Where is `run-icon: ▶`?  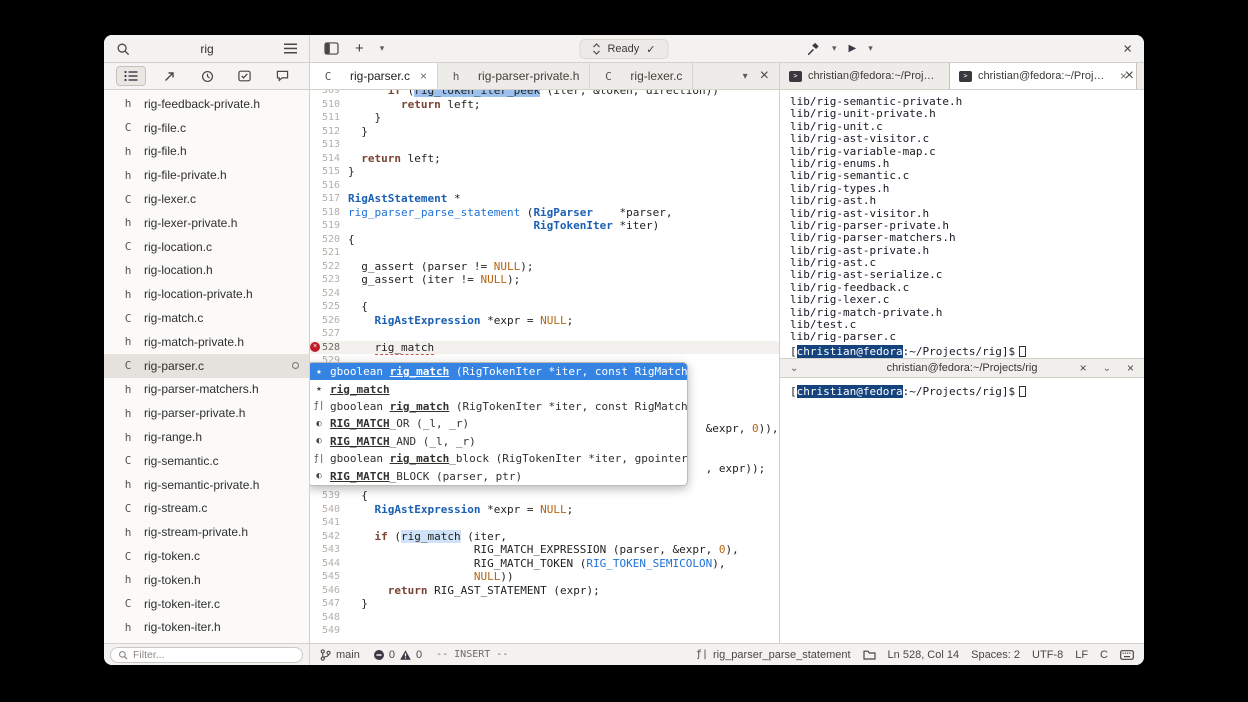 run-icon: ▶ is located at coordinates (853, 48).